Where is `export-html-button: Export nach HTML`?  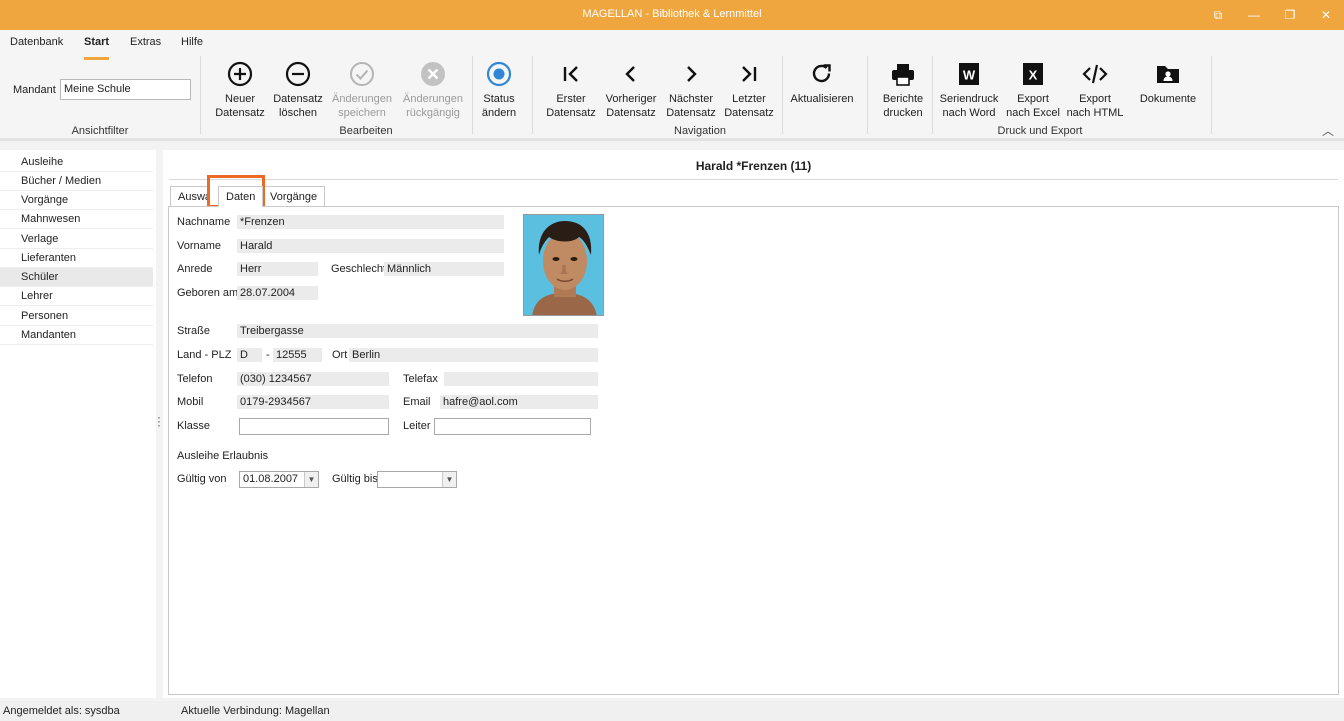 export-html-button: Export nach HTML is located at coordinates (1095, 90).